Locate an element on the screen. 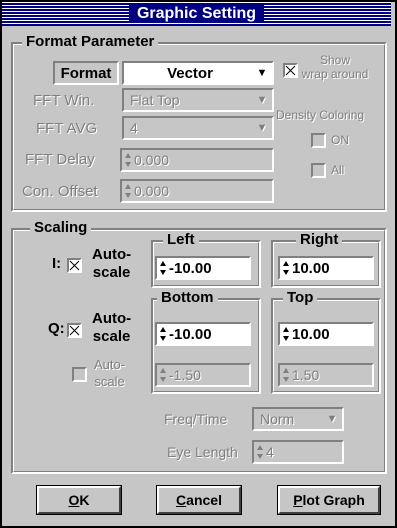 The height and width of the screenshot is (528, 397). aux-bottom-input: -1.50 is located at coordinates (203, 375).